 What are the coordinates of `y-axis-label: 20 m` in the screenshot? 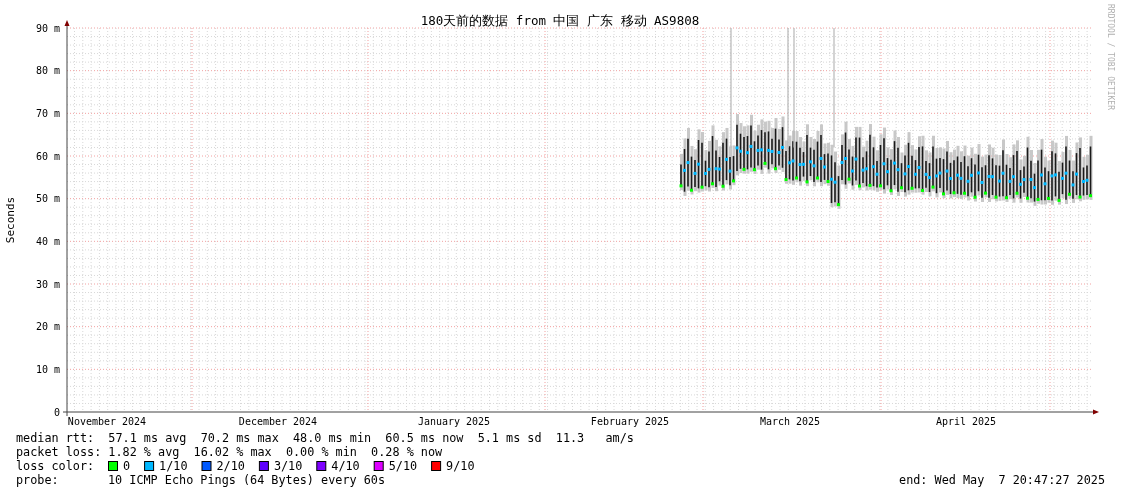 It's located at (47, 327).